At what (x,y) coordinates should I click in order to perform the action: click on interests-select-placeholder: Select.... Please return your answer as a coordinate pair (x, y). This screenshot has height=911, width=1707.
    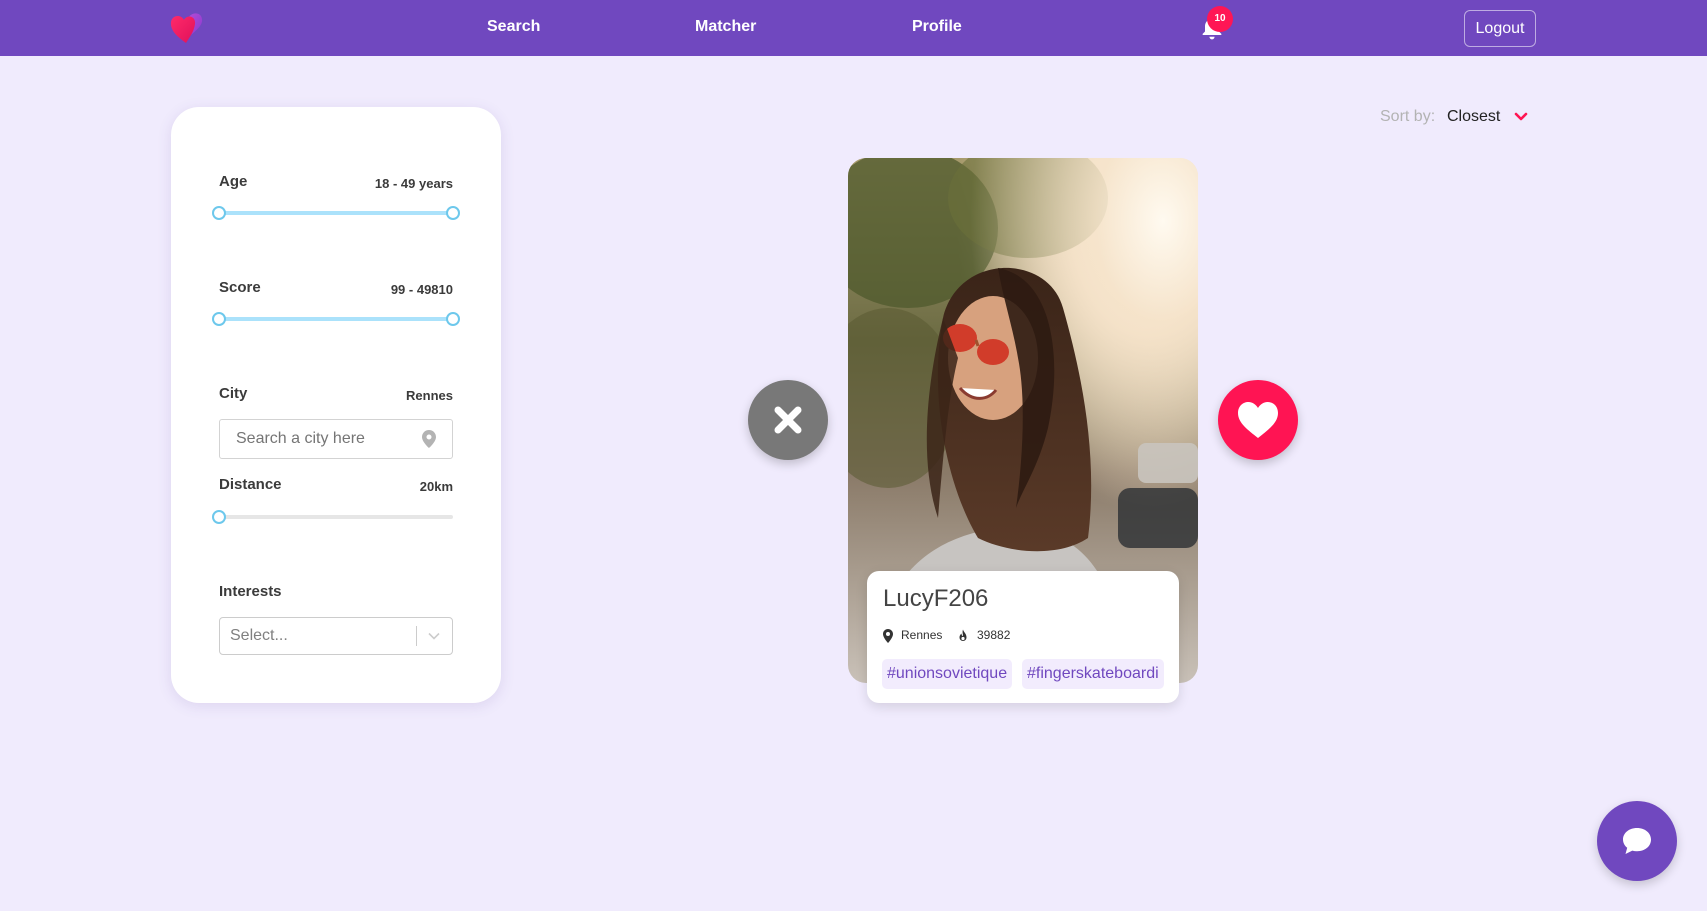
    Looking at the image, I should click on (259, 635).